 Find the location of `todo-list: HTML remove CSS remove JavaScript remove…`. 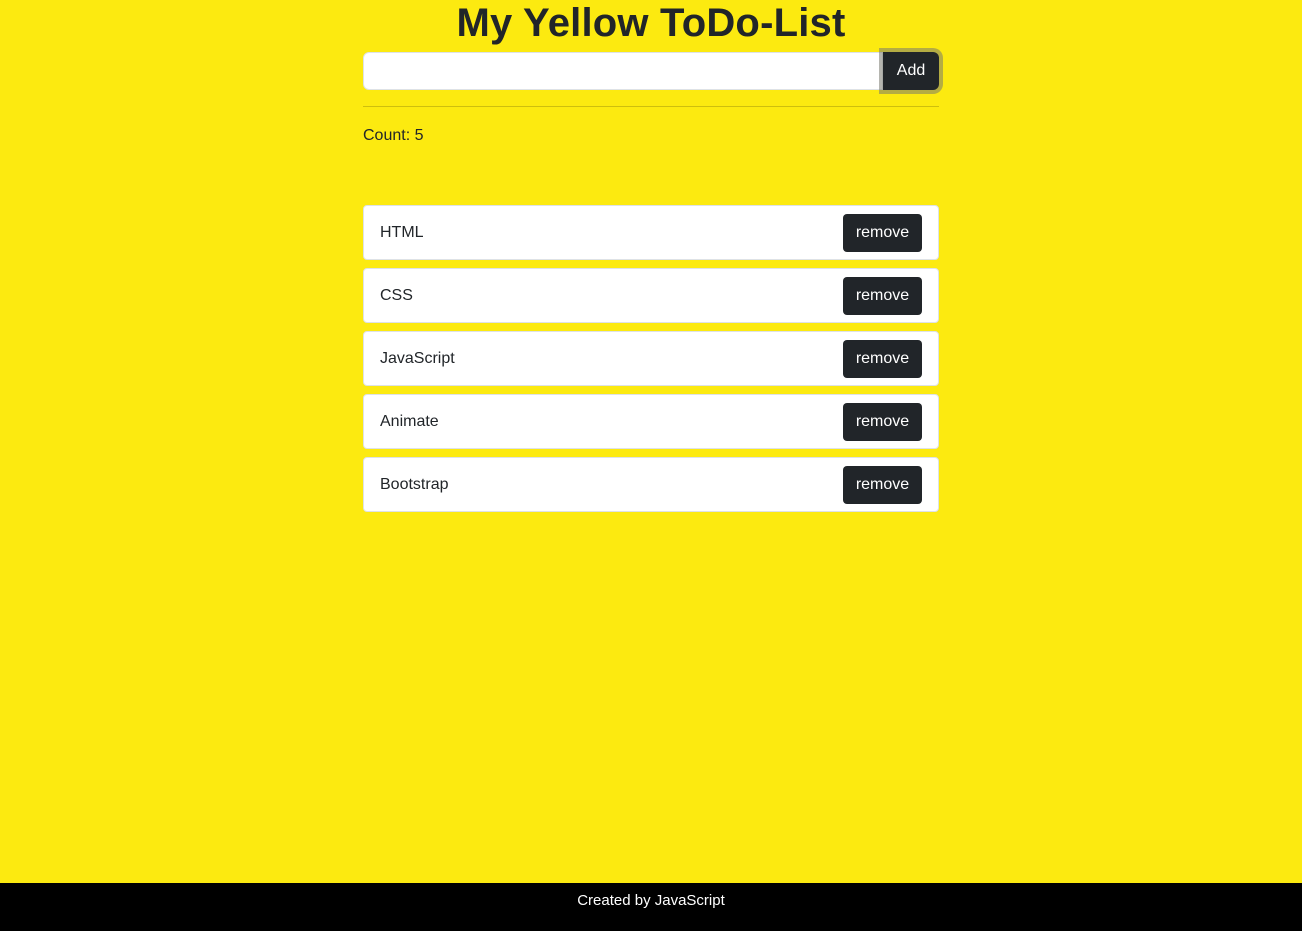

todo-list: HTML remove CSS remove JavaScript remove… is located at coordinates (651, 362).